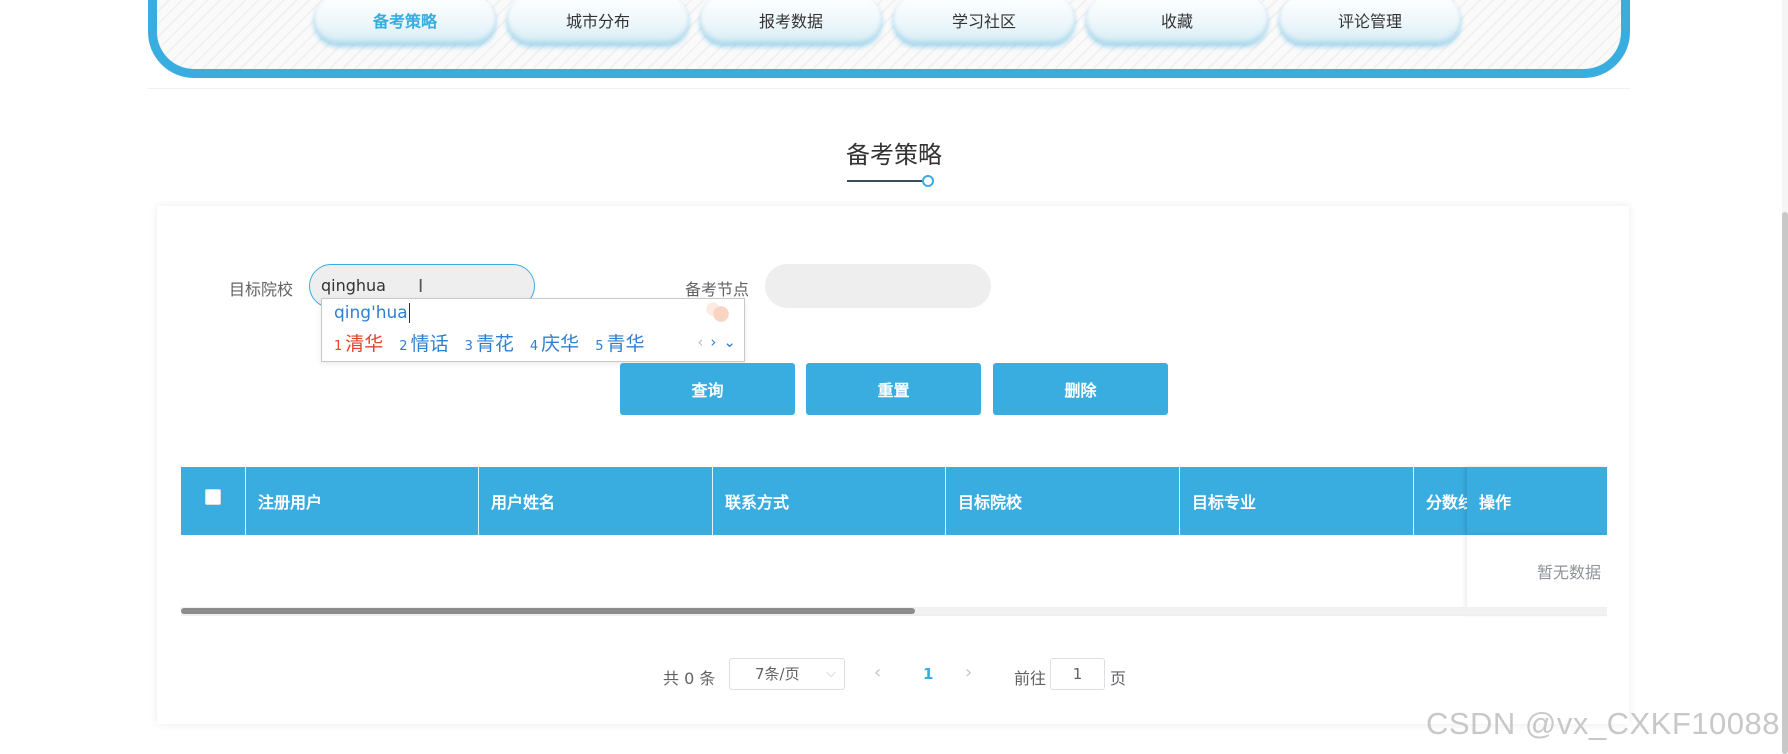 The height and width of the screenshot is (754, 1788). I want to click on node-input, so click(878, 286).